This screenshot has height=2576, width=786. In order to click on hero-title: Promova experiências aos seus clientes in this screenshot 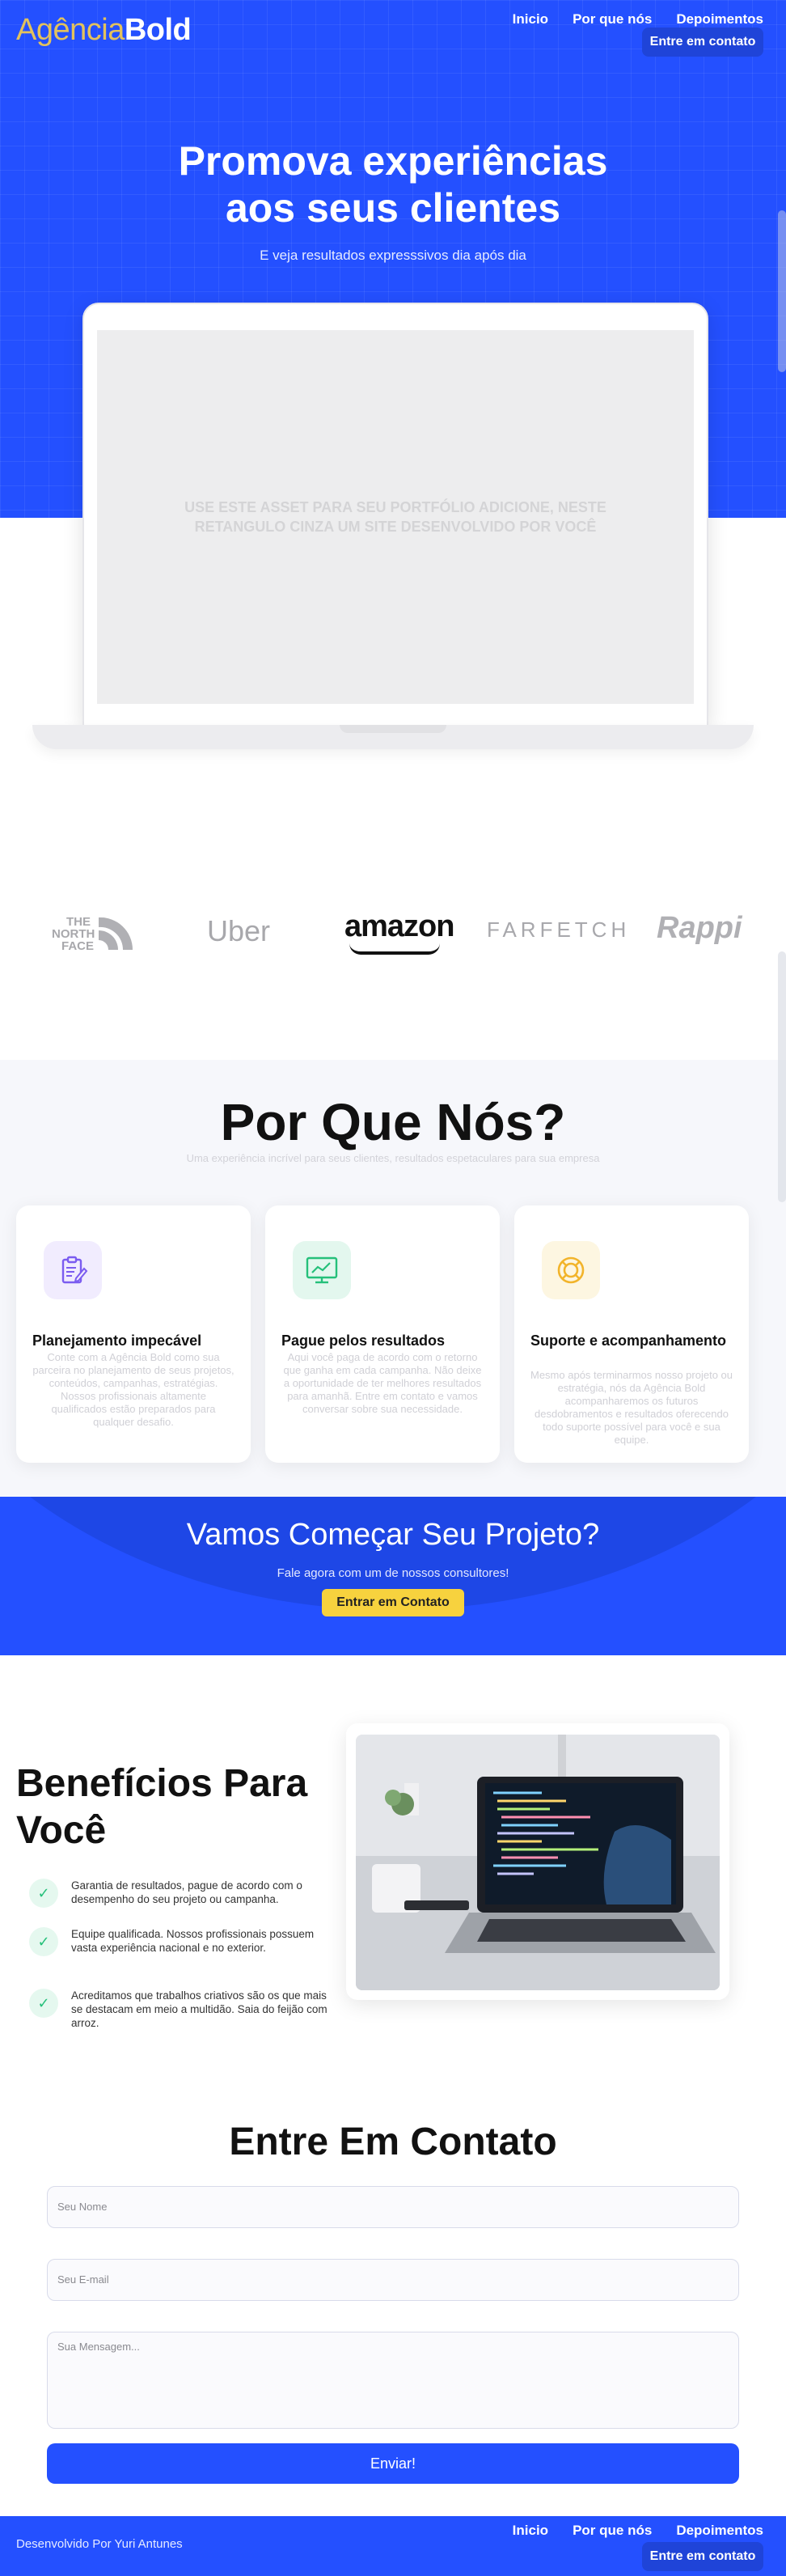, I will do `click(393, 184)`.